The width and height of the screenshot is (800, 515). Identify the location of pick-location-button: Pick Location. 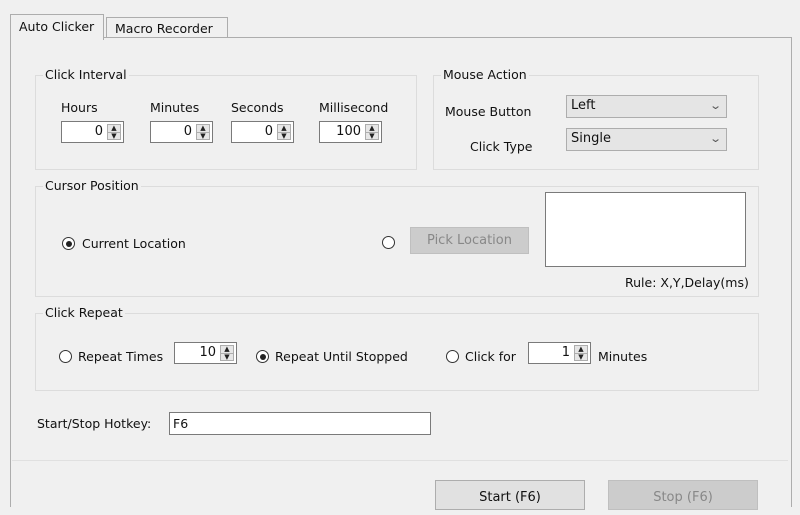
(469, 240).